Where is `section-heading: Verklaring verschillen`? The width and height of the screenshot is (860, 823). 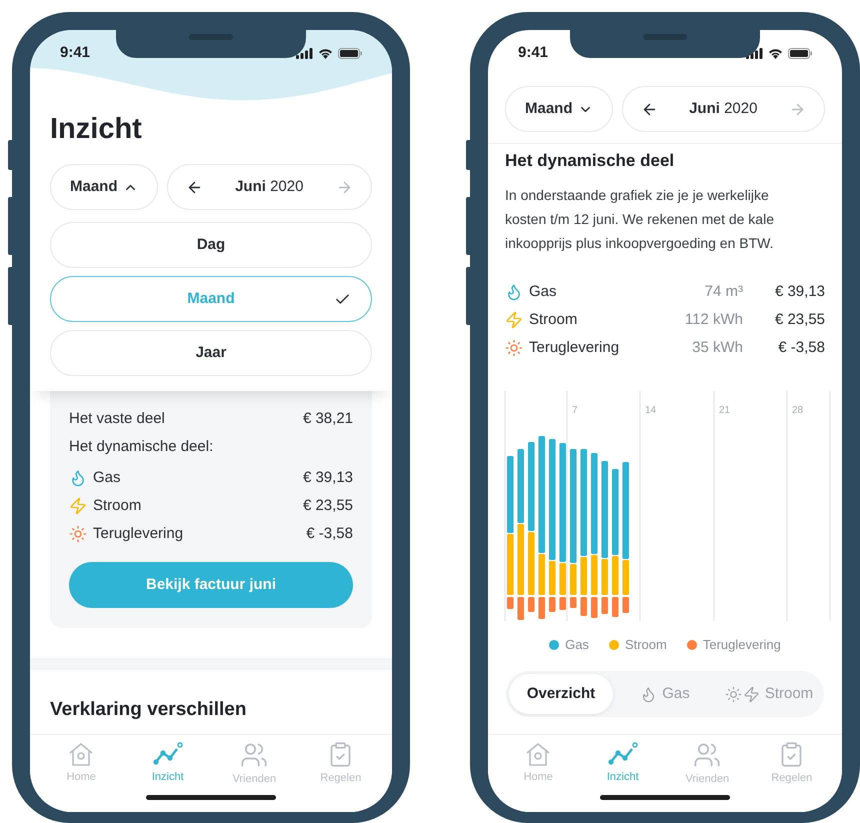
section-heading: Verklaring verschillen is located at coordinates (148, 710).